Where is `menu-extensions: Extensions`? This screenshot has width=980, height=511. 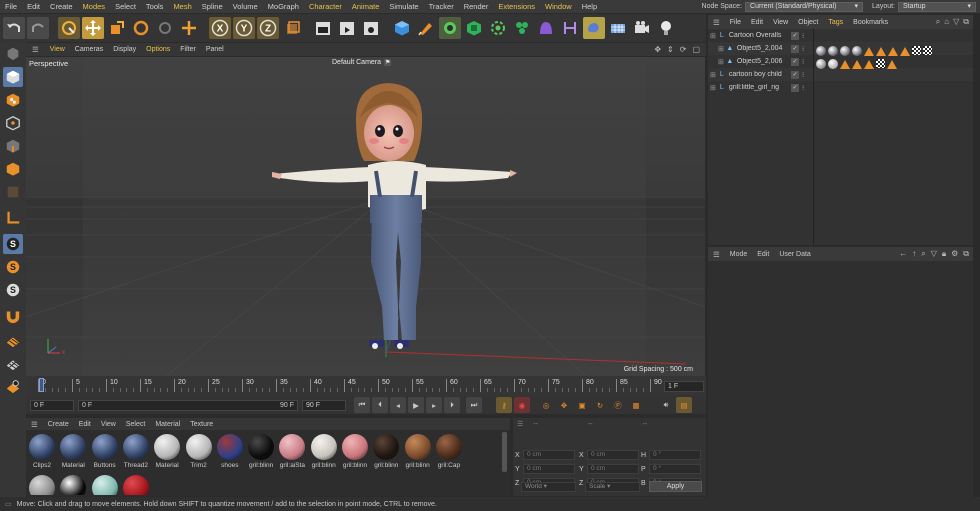
menu-extensions: Extensions is located at coordinates (516, 6).